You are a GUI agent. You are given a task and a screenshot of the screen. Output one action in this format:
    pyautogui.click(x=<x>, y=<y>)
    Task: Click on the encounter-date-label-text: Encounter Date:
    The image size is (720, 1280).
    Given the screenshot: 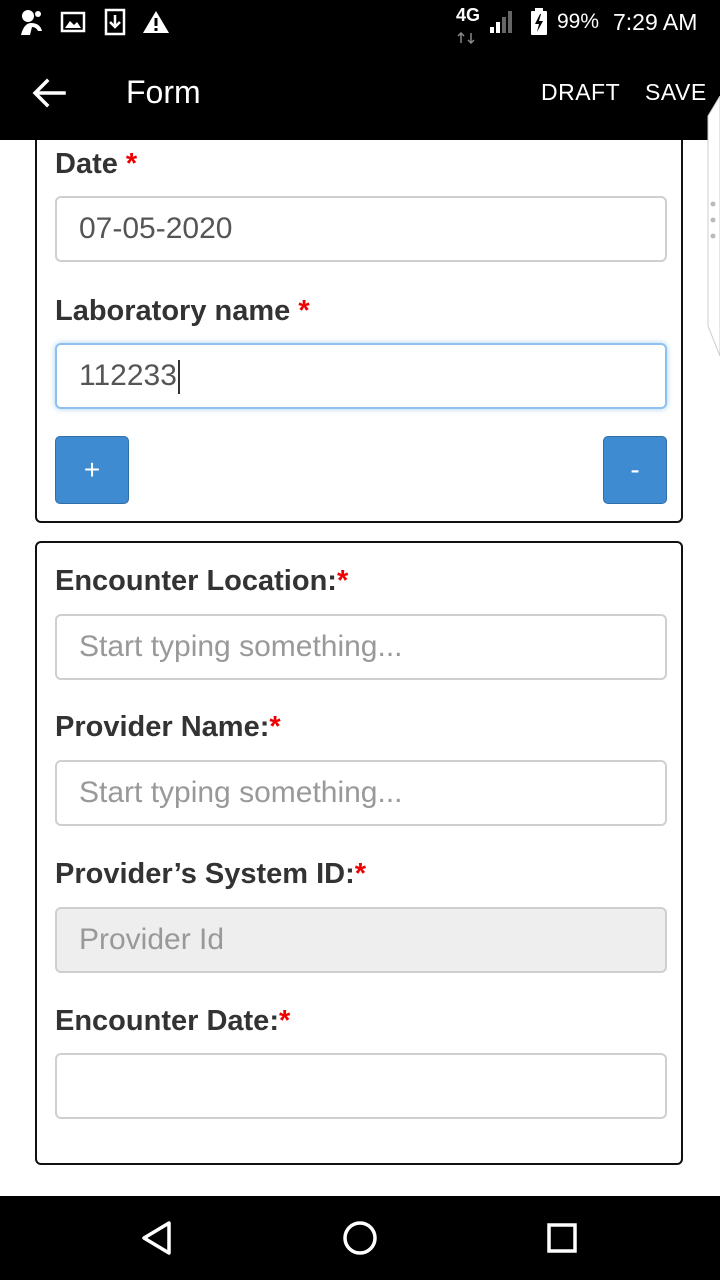 What is the action you would take?
    pyautogui.click(x=167, y=1021)
    